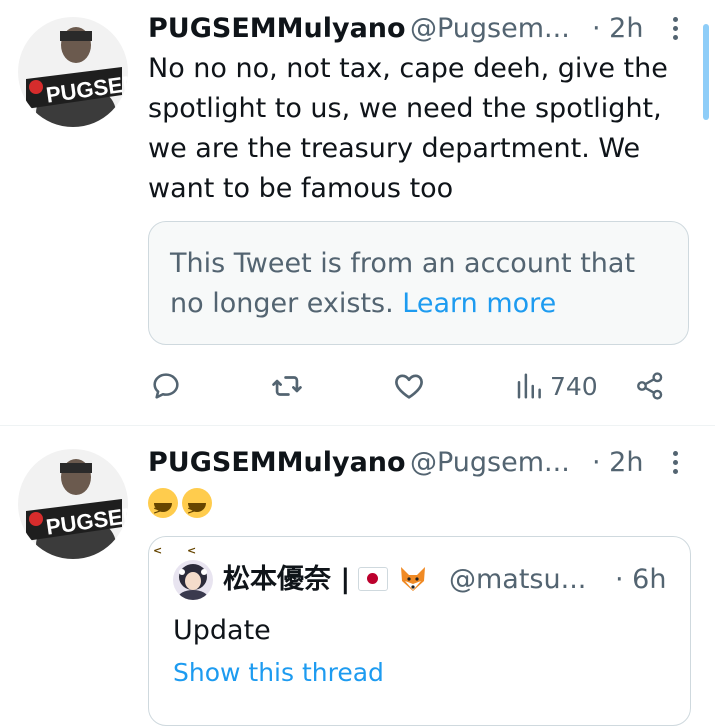 This screenshot has width=715, height=726. Describe the element at coordinates (405, 108) in the screenshot. I see `tweet-text-line: spotlight to us, we need the spotlight,` at that location.